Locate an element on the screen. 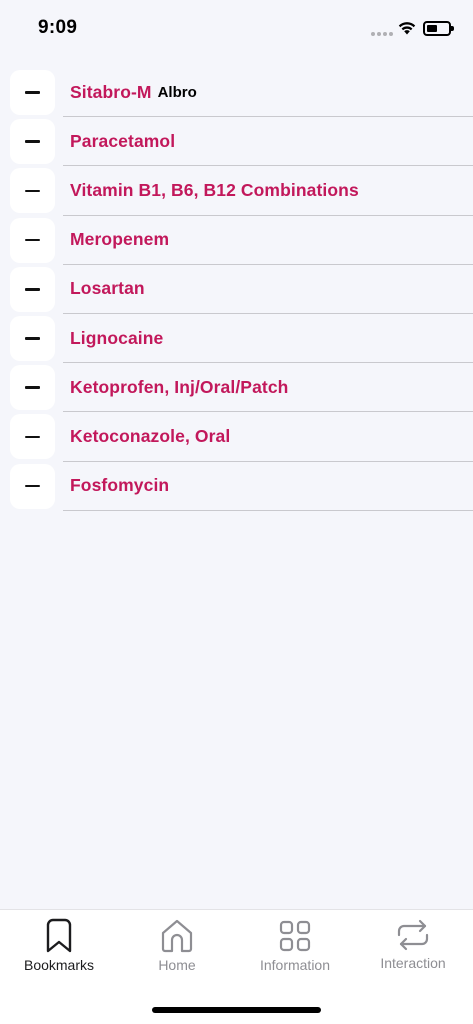  bookmark-item: Meropenem is located at coordinates (268, 240).